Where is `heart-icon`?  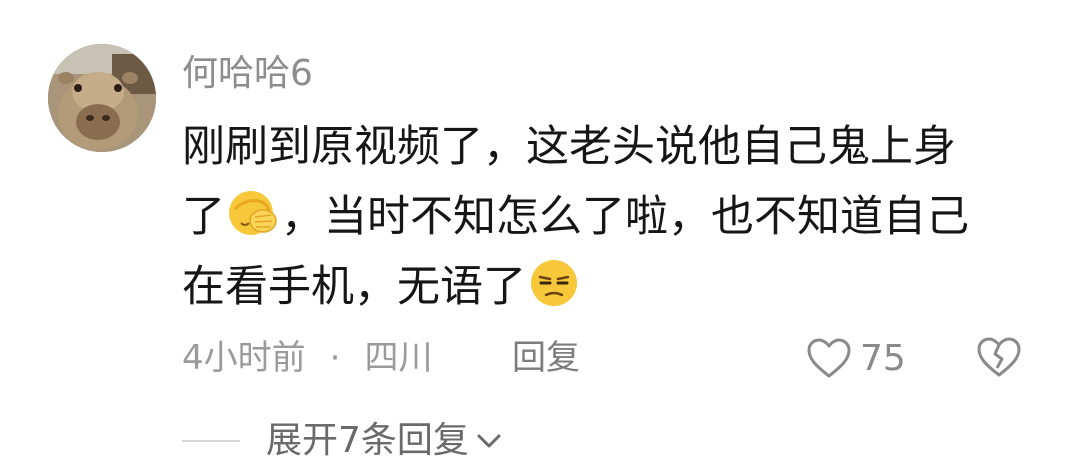
heart-icon is located at coordinates (829, 358).